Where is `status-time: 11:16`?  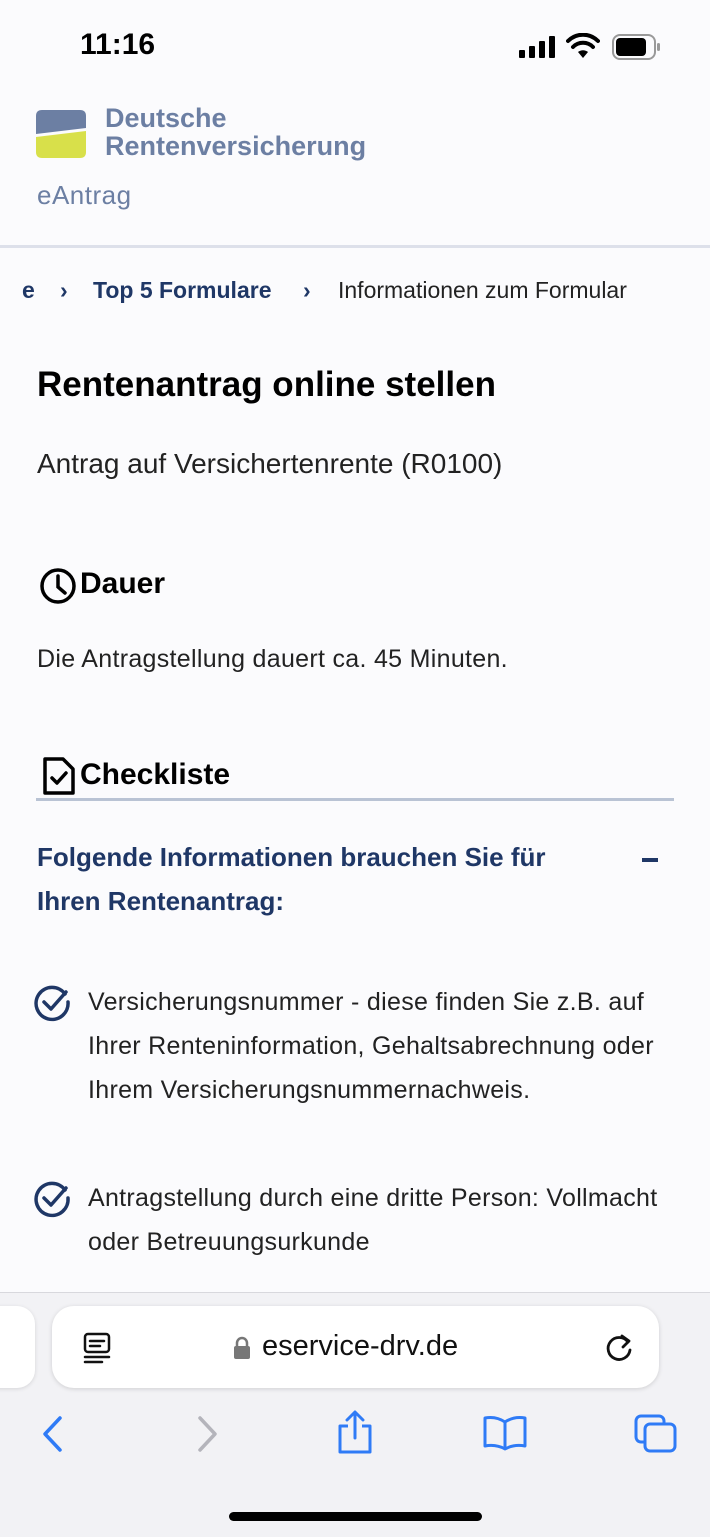 status-time: 11:16 is located at coordinates (118, 44).